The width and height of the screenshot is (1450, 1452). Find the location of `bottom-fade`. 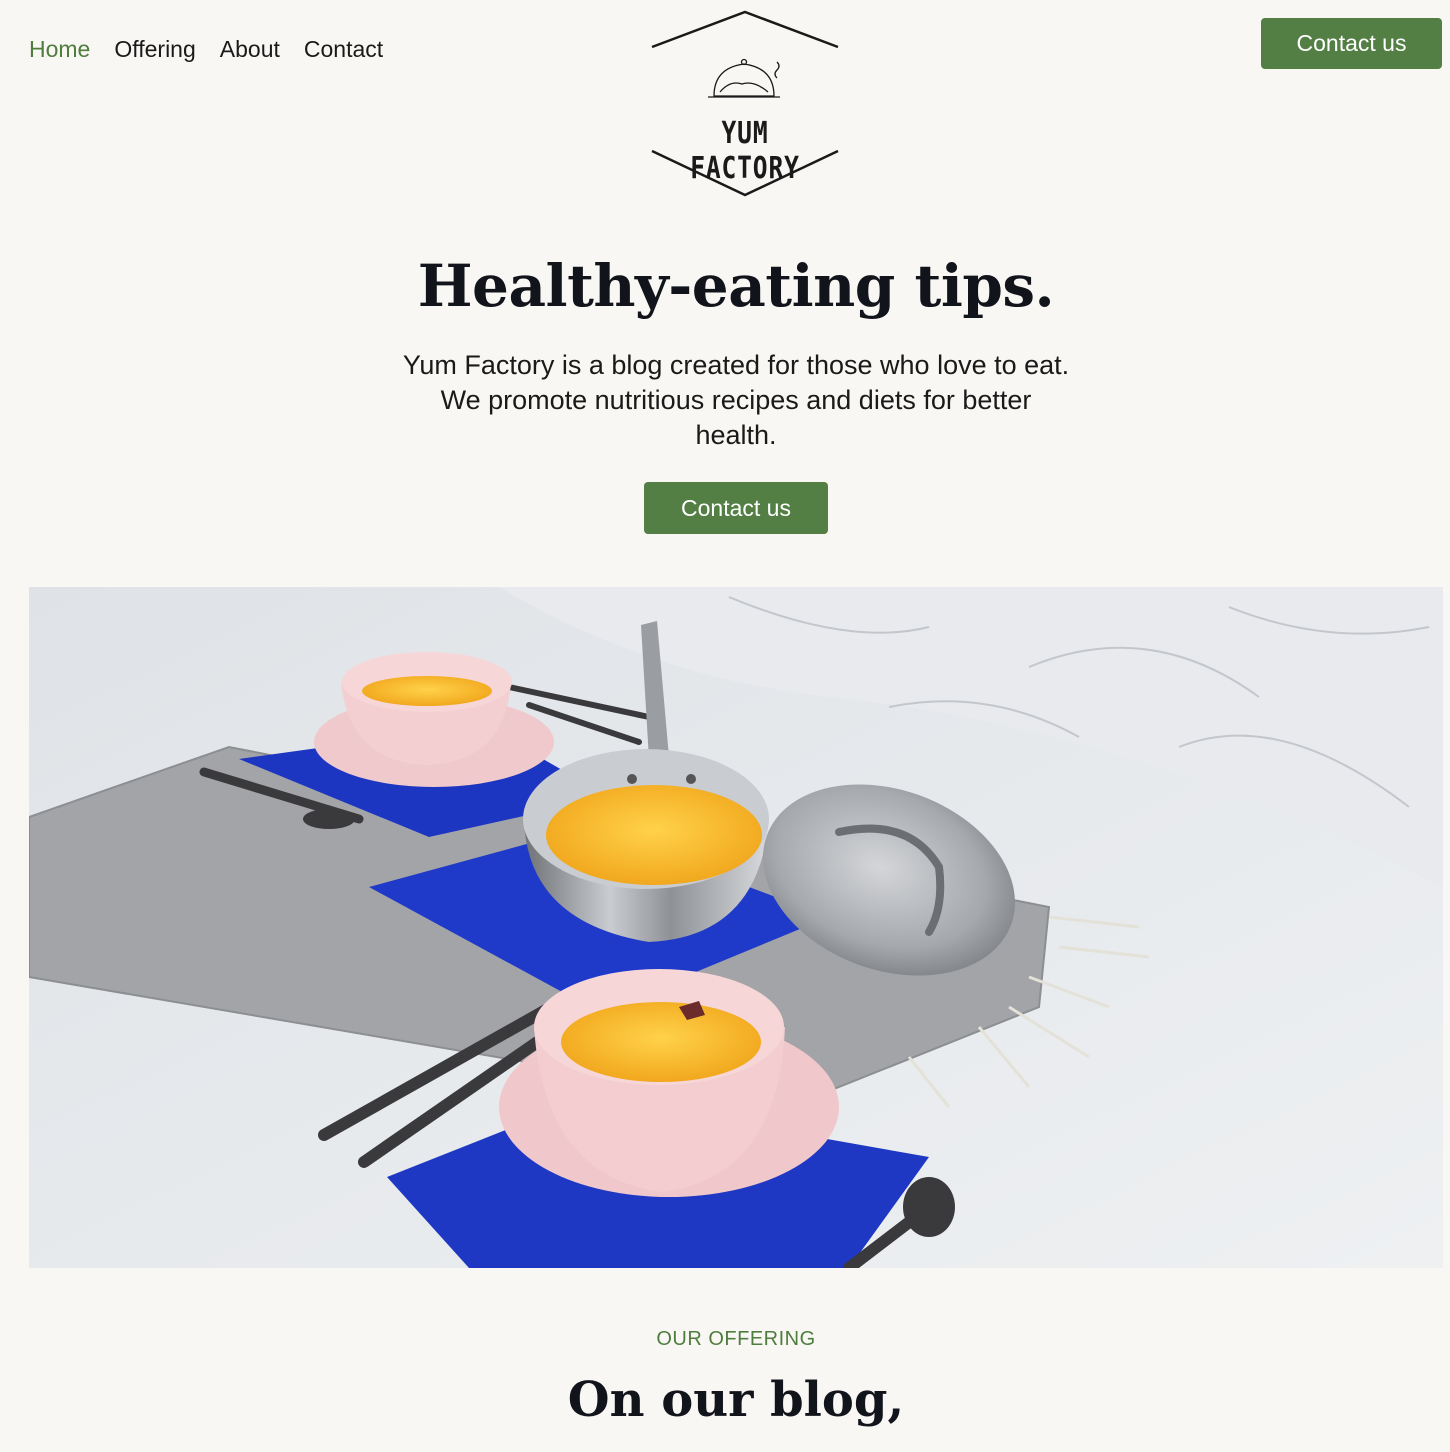

bottom-fade is located at coordinates (725, 1440).